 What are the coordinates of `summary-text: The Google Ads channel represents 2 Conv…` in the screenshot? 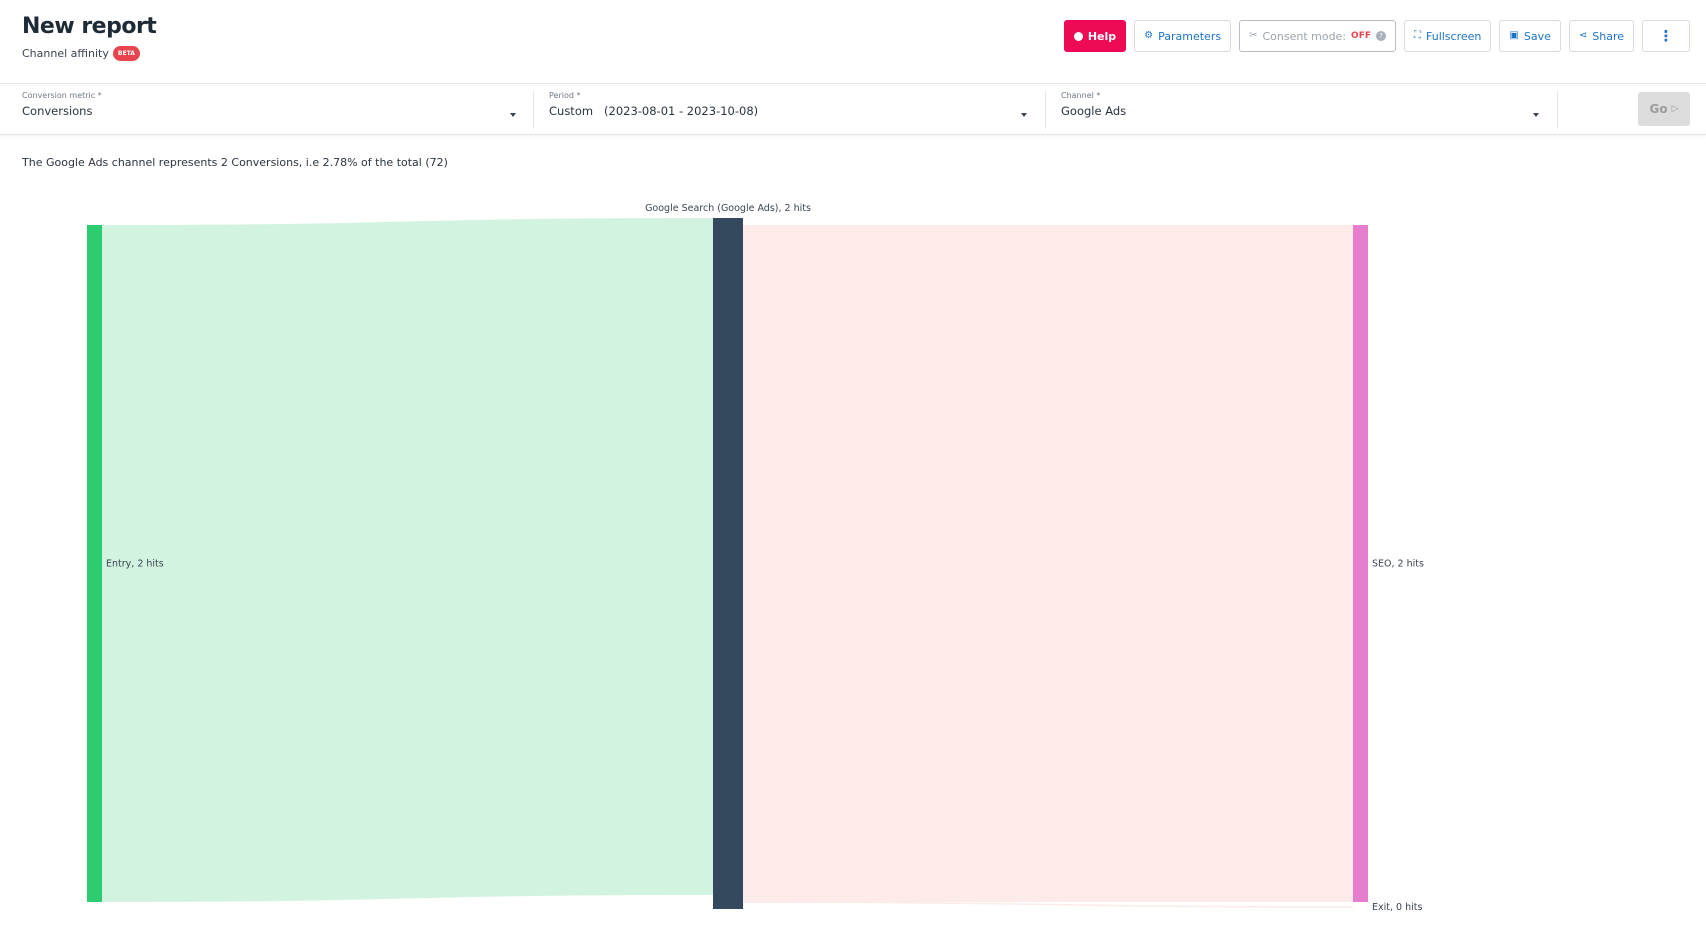 It's located at (235, 162).